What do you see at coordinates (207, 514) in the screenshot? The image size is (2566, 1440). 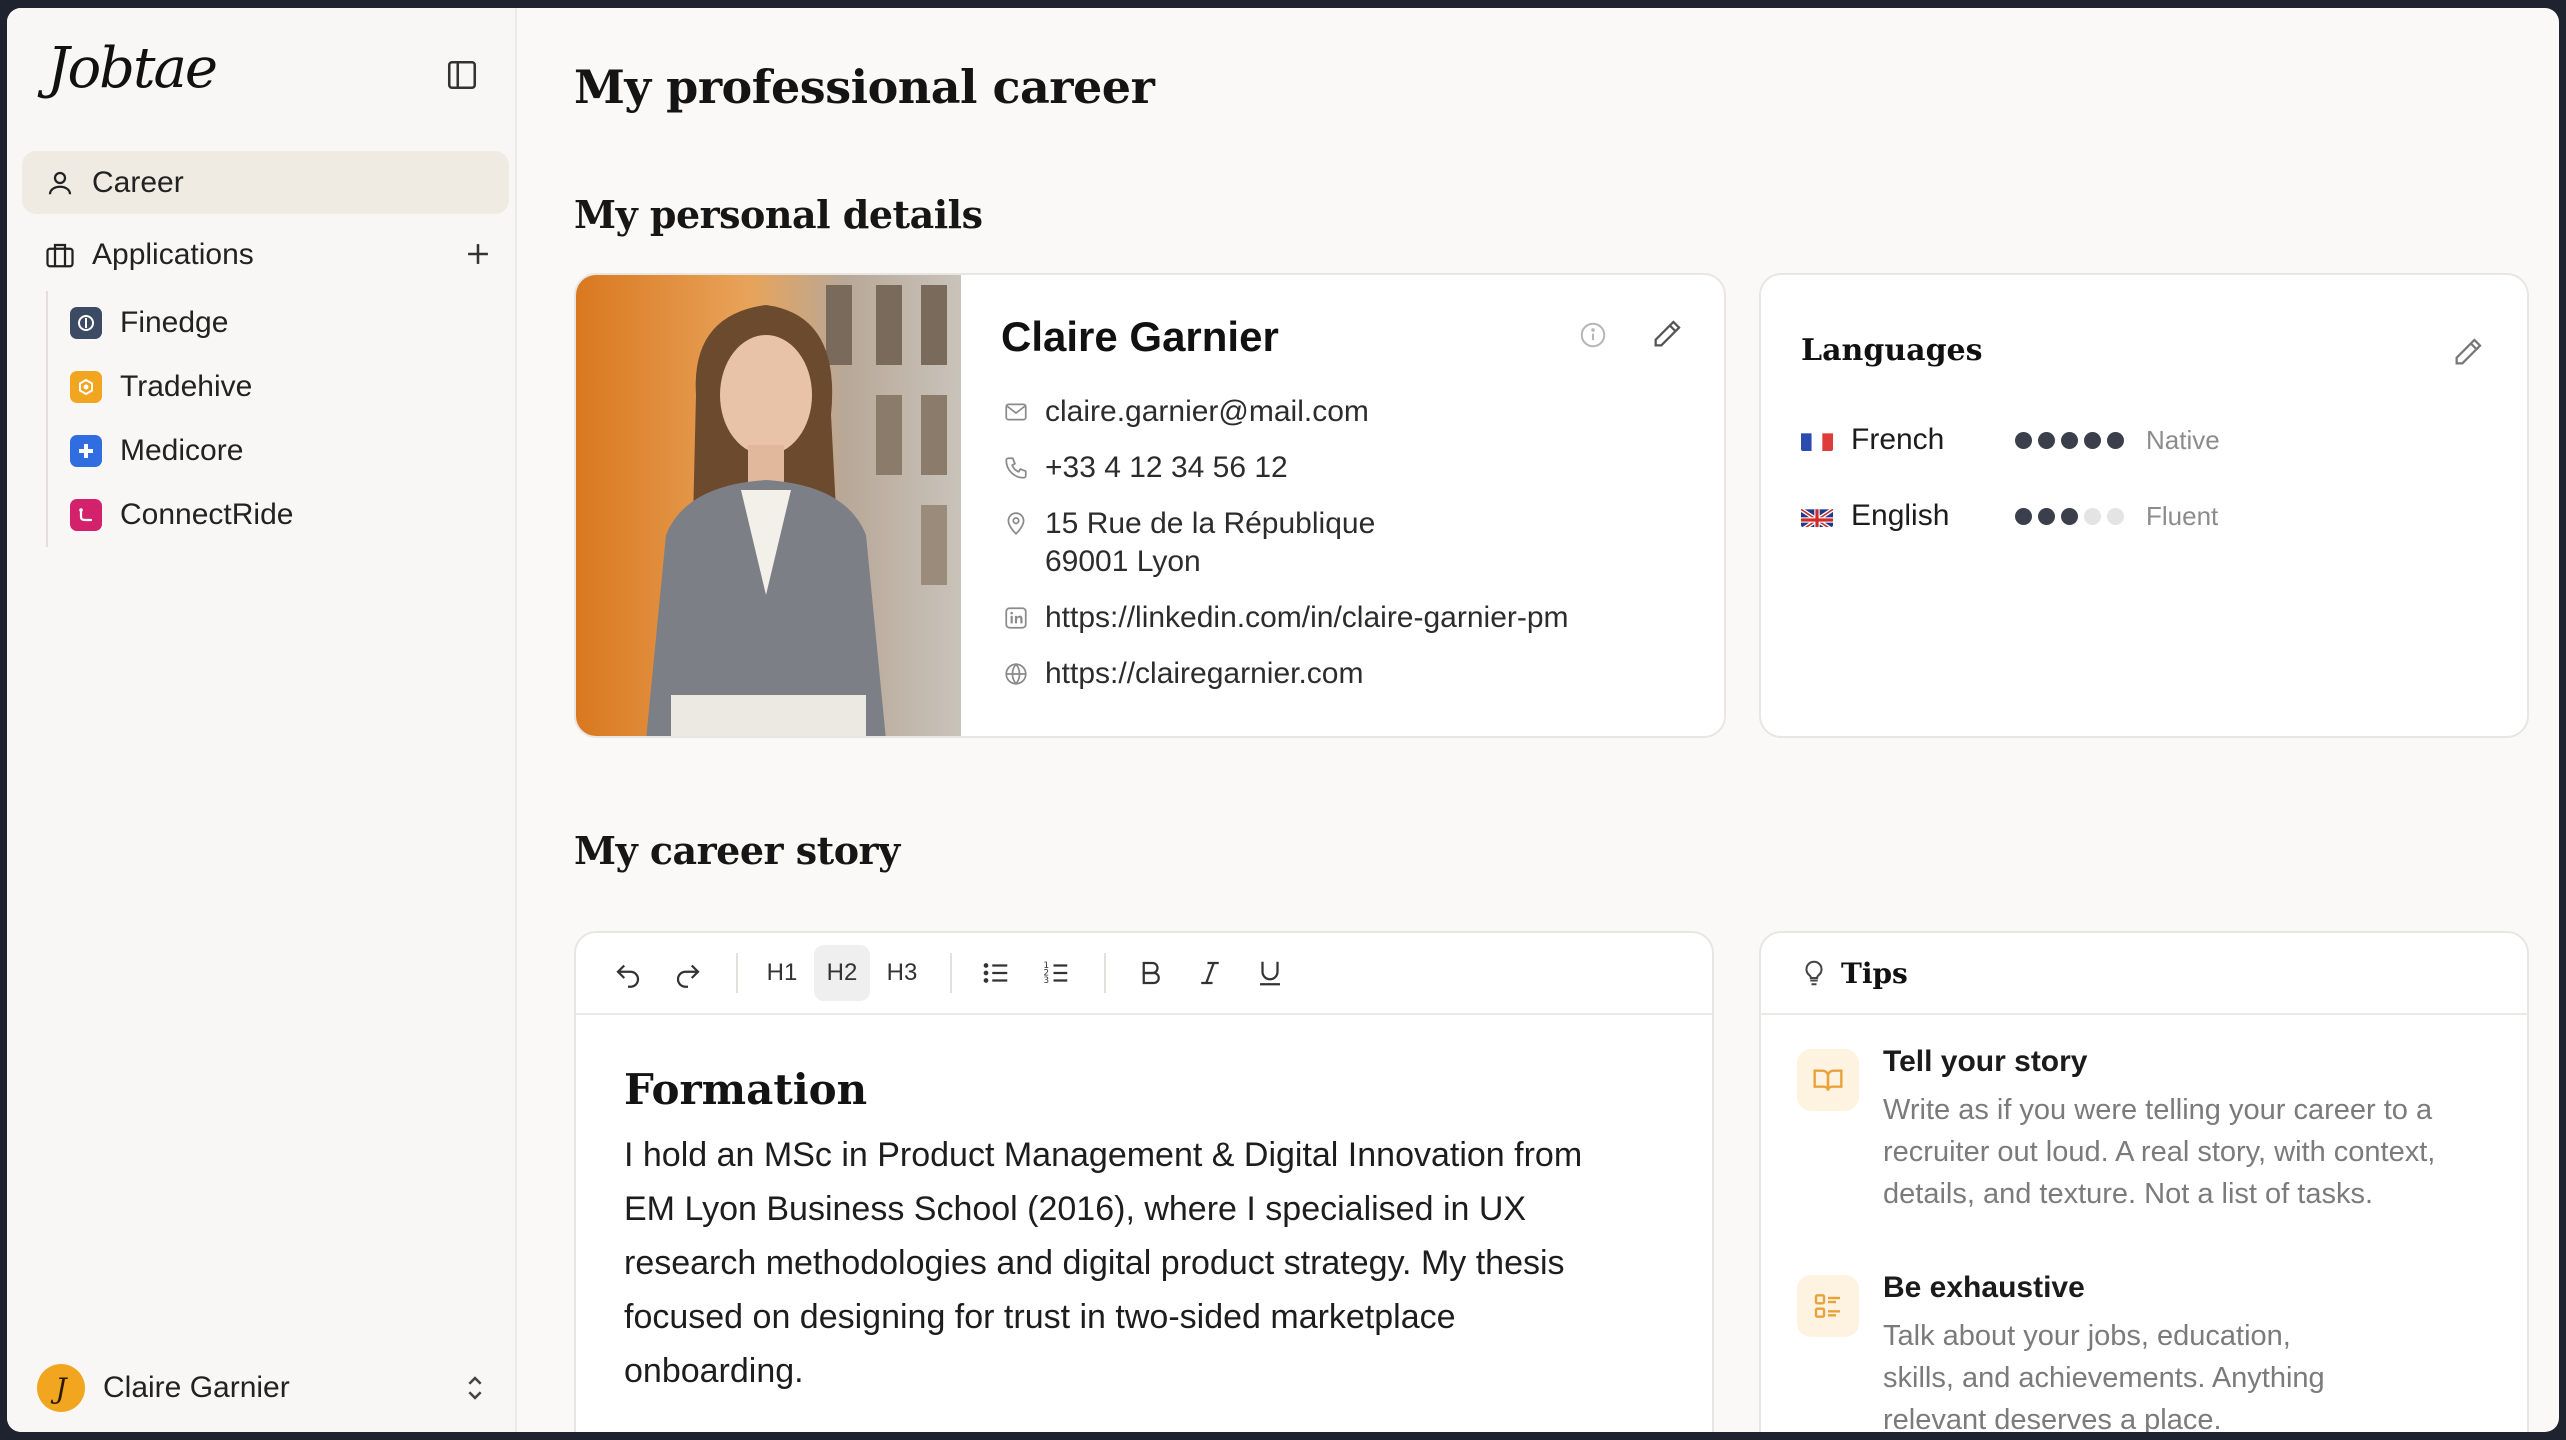 I see `sidebar-item-label: ConnectRide` at bounding box center [207, 514].